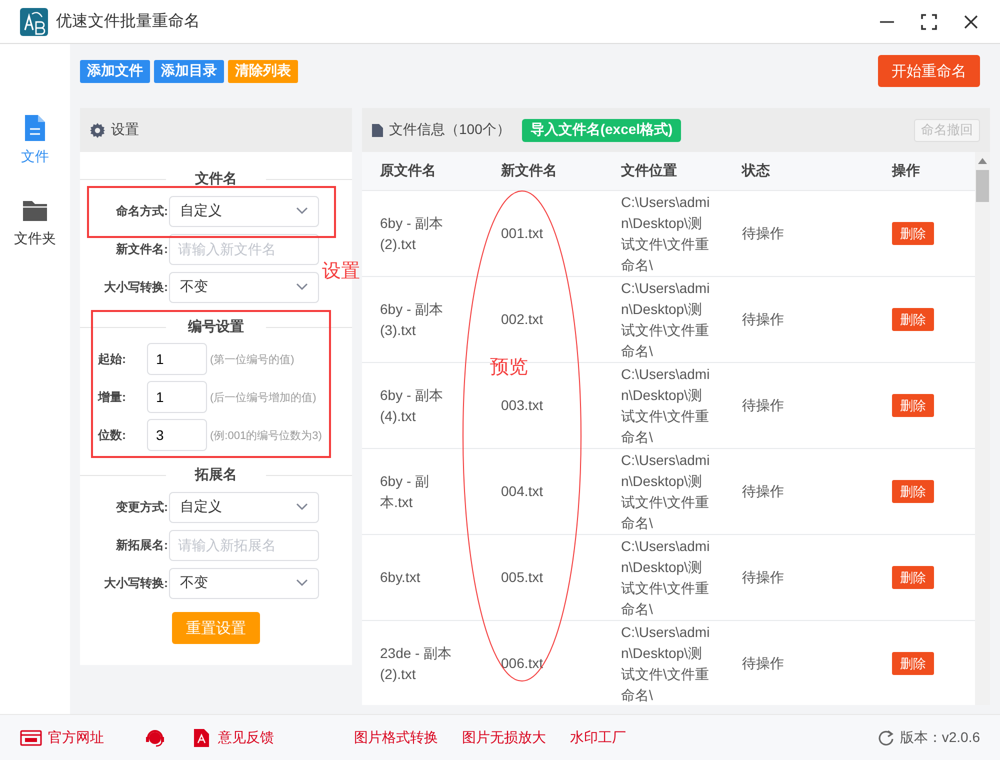 Image resolution: width=1000 pixels, height=760 pixels. Describe the element at coordinates (232, 738) in the screenshot. I see `footer-link: 意见反馈` at that location.